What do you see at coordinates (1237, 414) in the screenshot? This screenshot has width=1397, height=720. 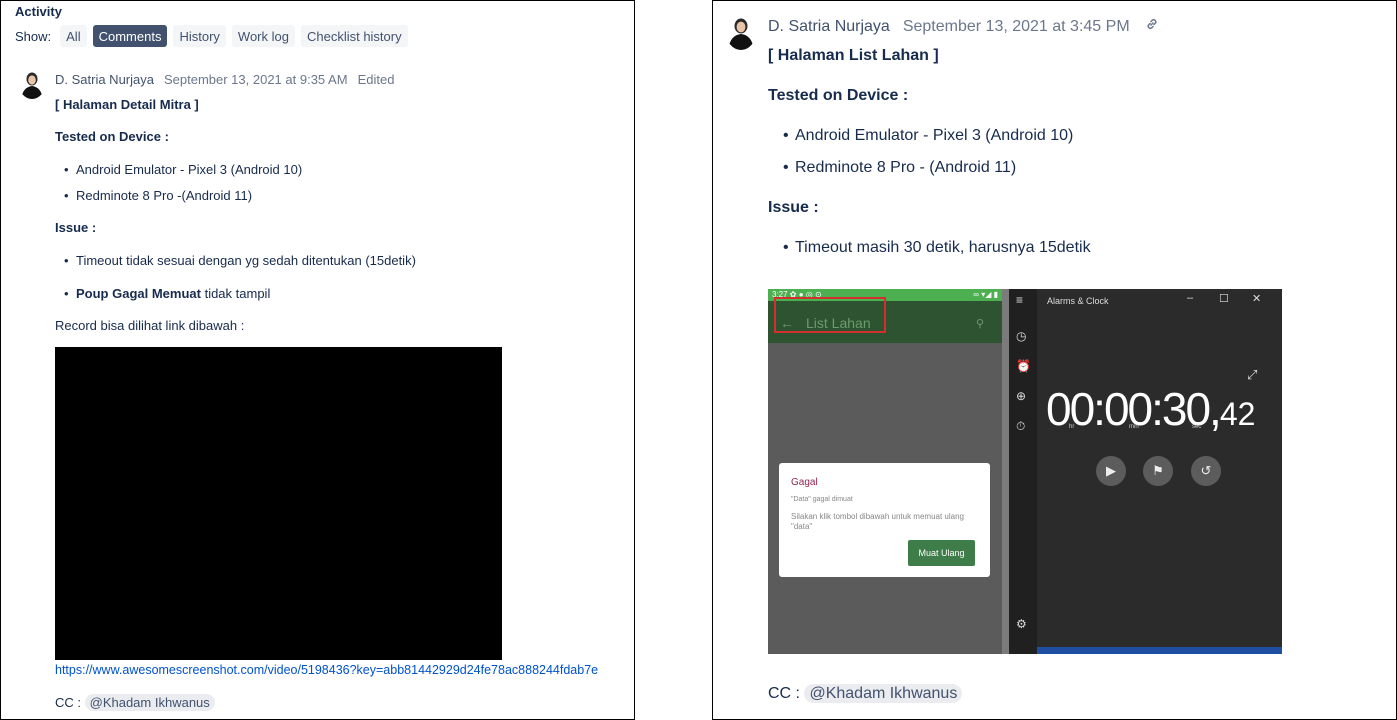 I see `stopwatch-fraction: 42` at bounding box center [1237, 414].